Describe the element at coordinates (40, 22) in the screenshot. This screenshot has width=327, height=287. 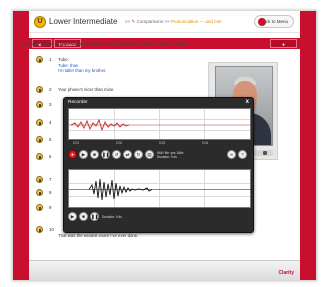
I see `level-badge-icon: U` at that location.